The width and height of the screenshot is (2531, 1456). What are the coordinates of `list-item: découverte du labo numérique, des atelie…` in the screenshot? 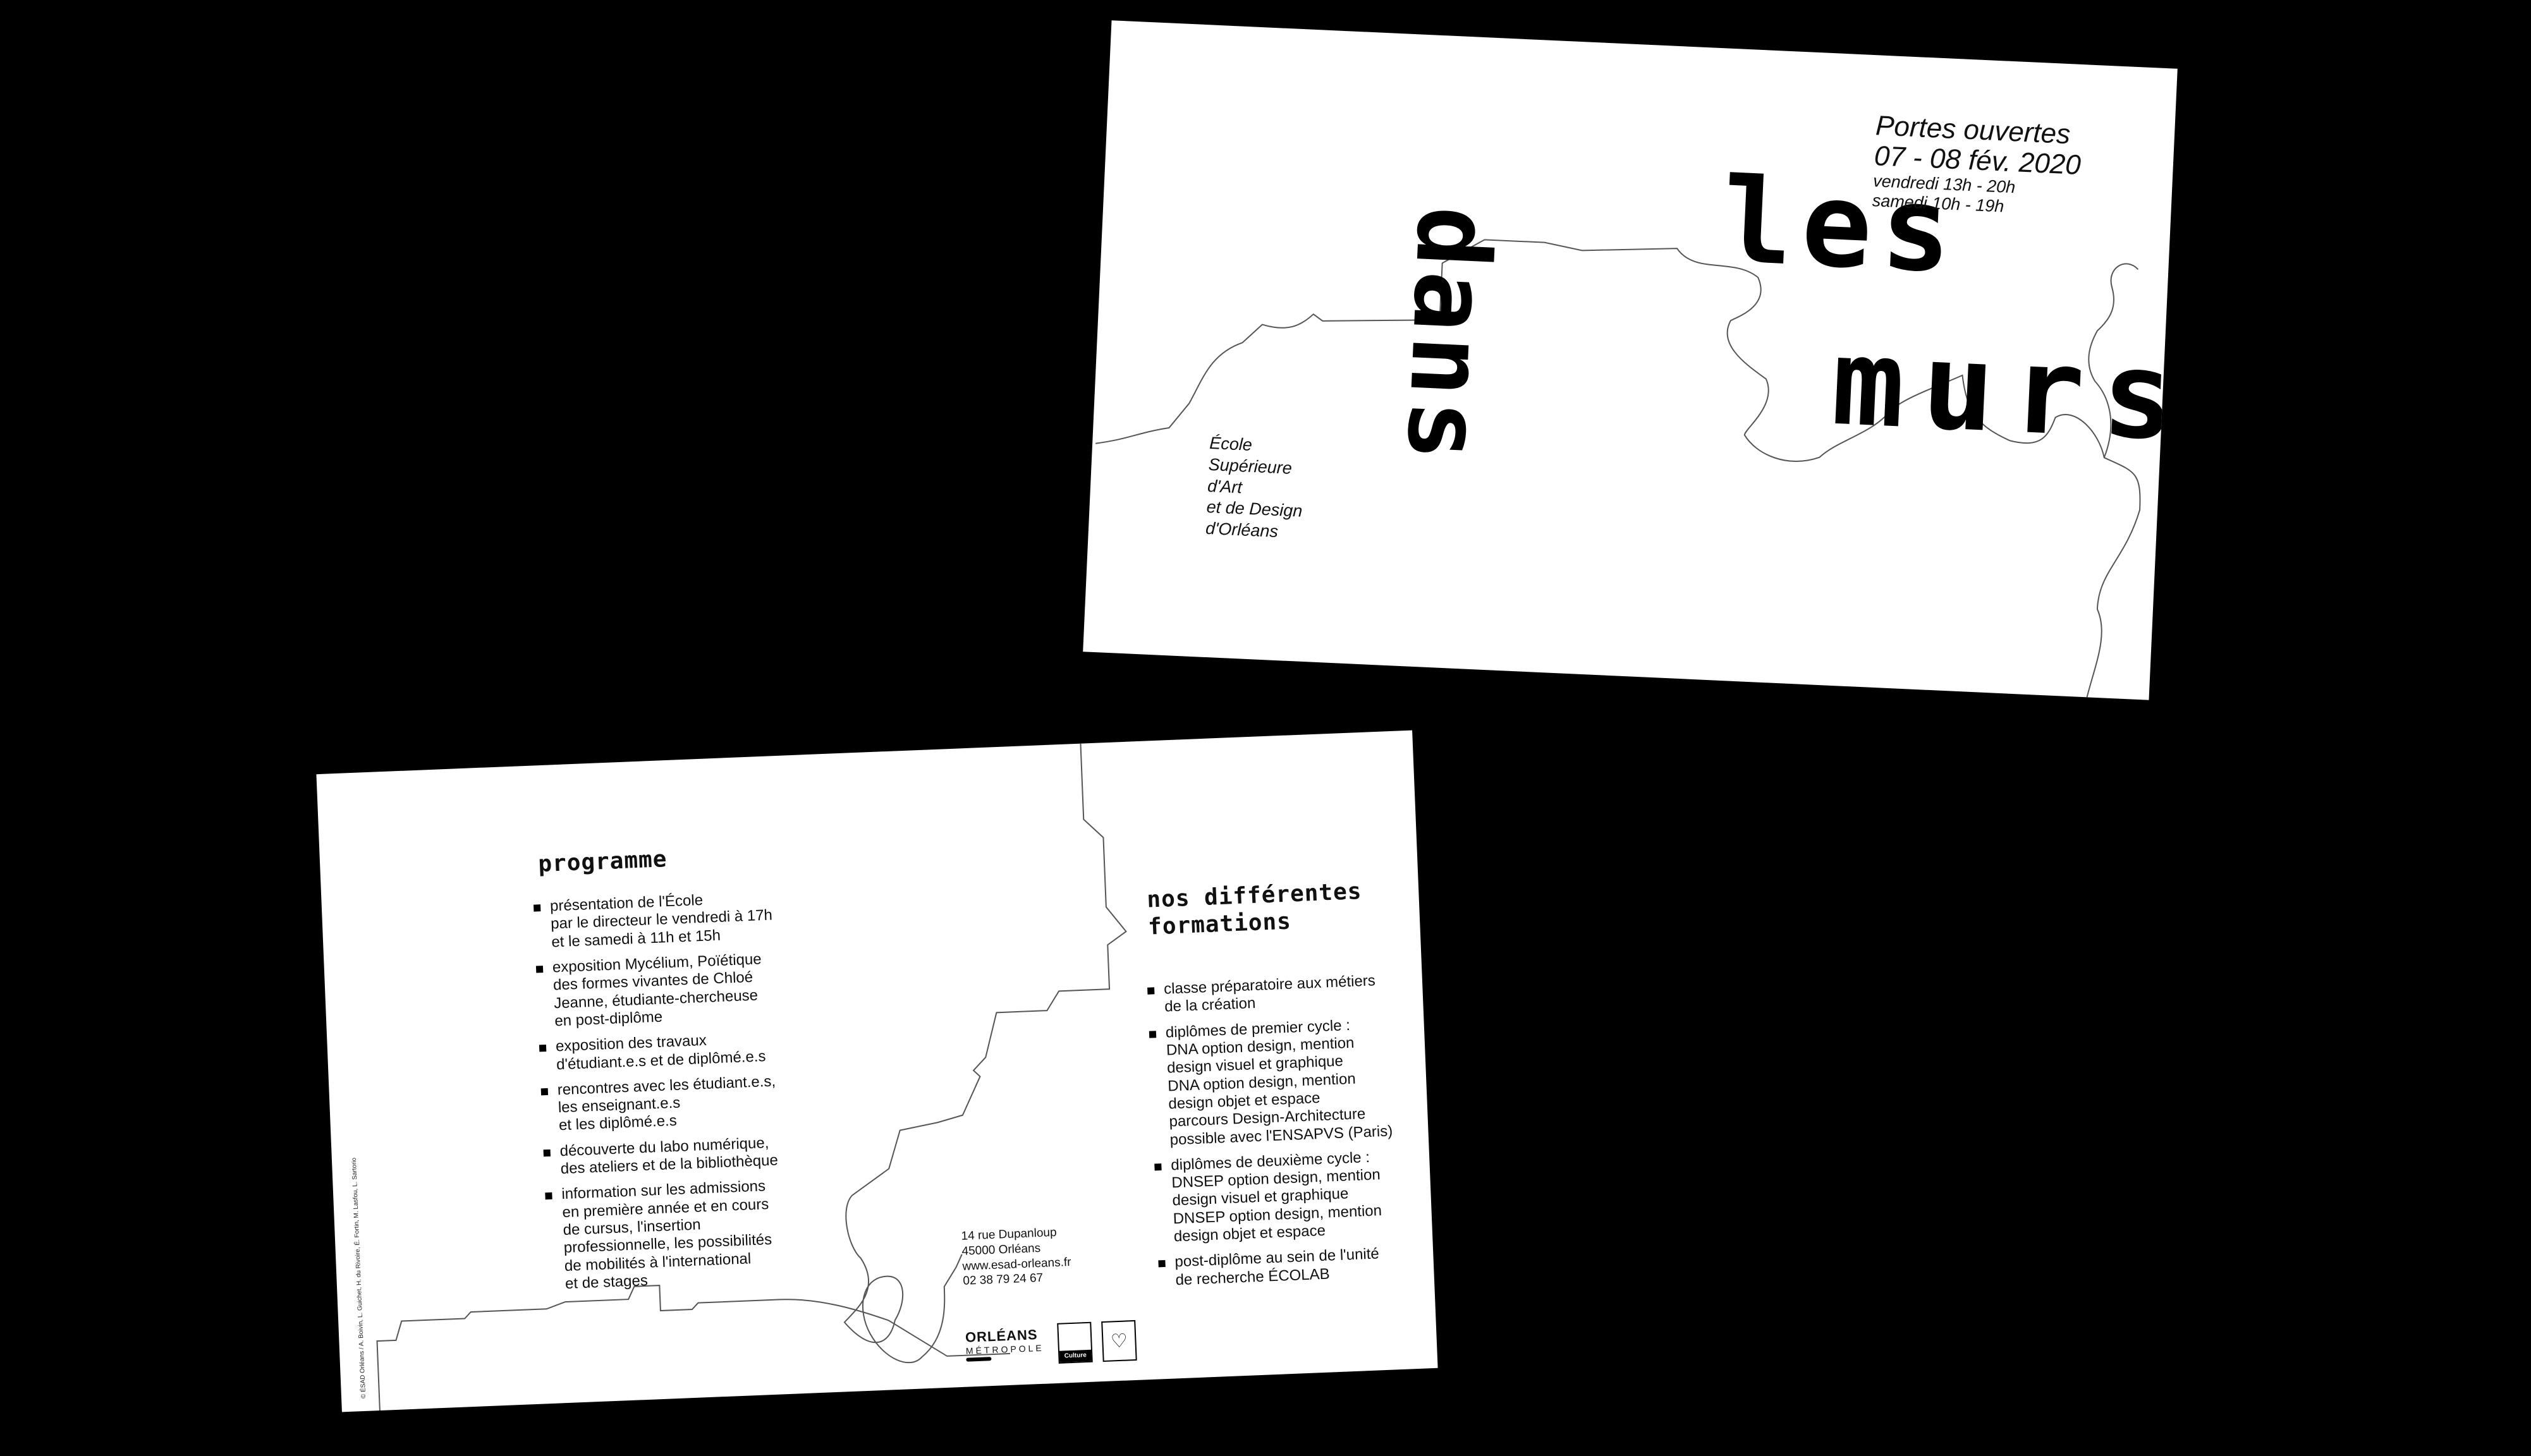 It's located at (682, 1155).